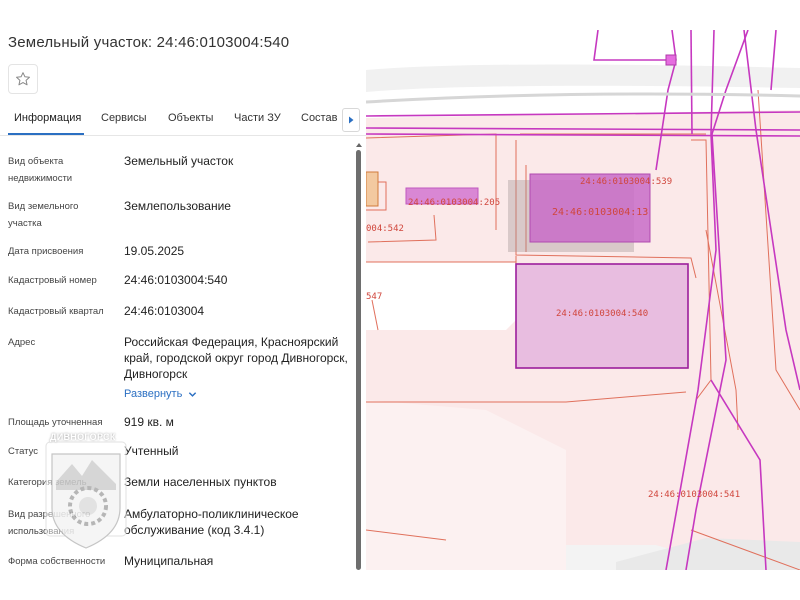 The width and height of the screenshot is (800, 600). What do you see at coordinates (176, 280) in the screenshot?
I see `value-cadastral-number: 24:46:0103004:540` at bounding box center [176, 280].